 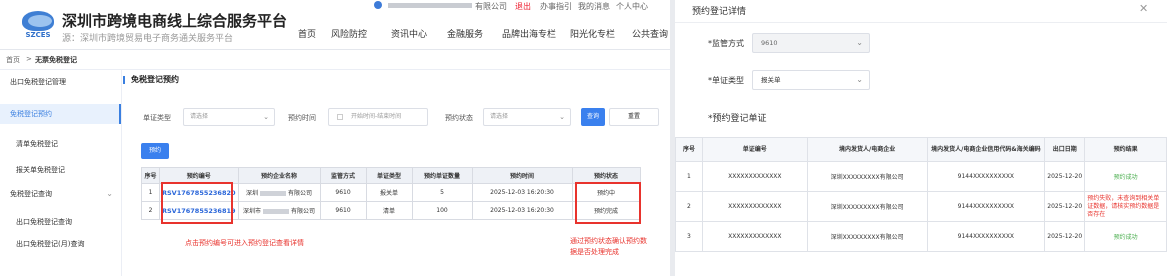 I want to click on company-name-cell: 深圳市 有限公司, so click(x=279, y=210).